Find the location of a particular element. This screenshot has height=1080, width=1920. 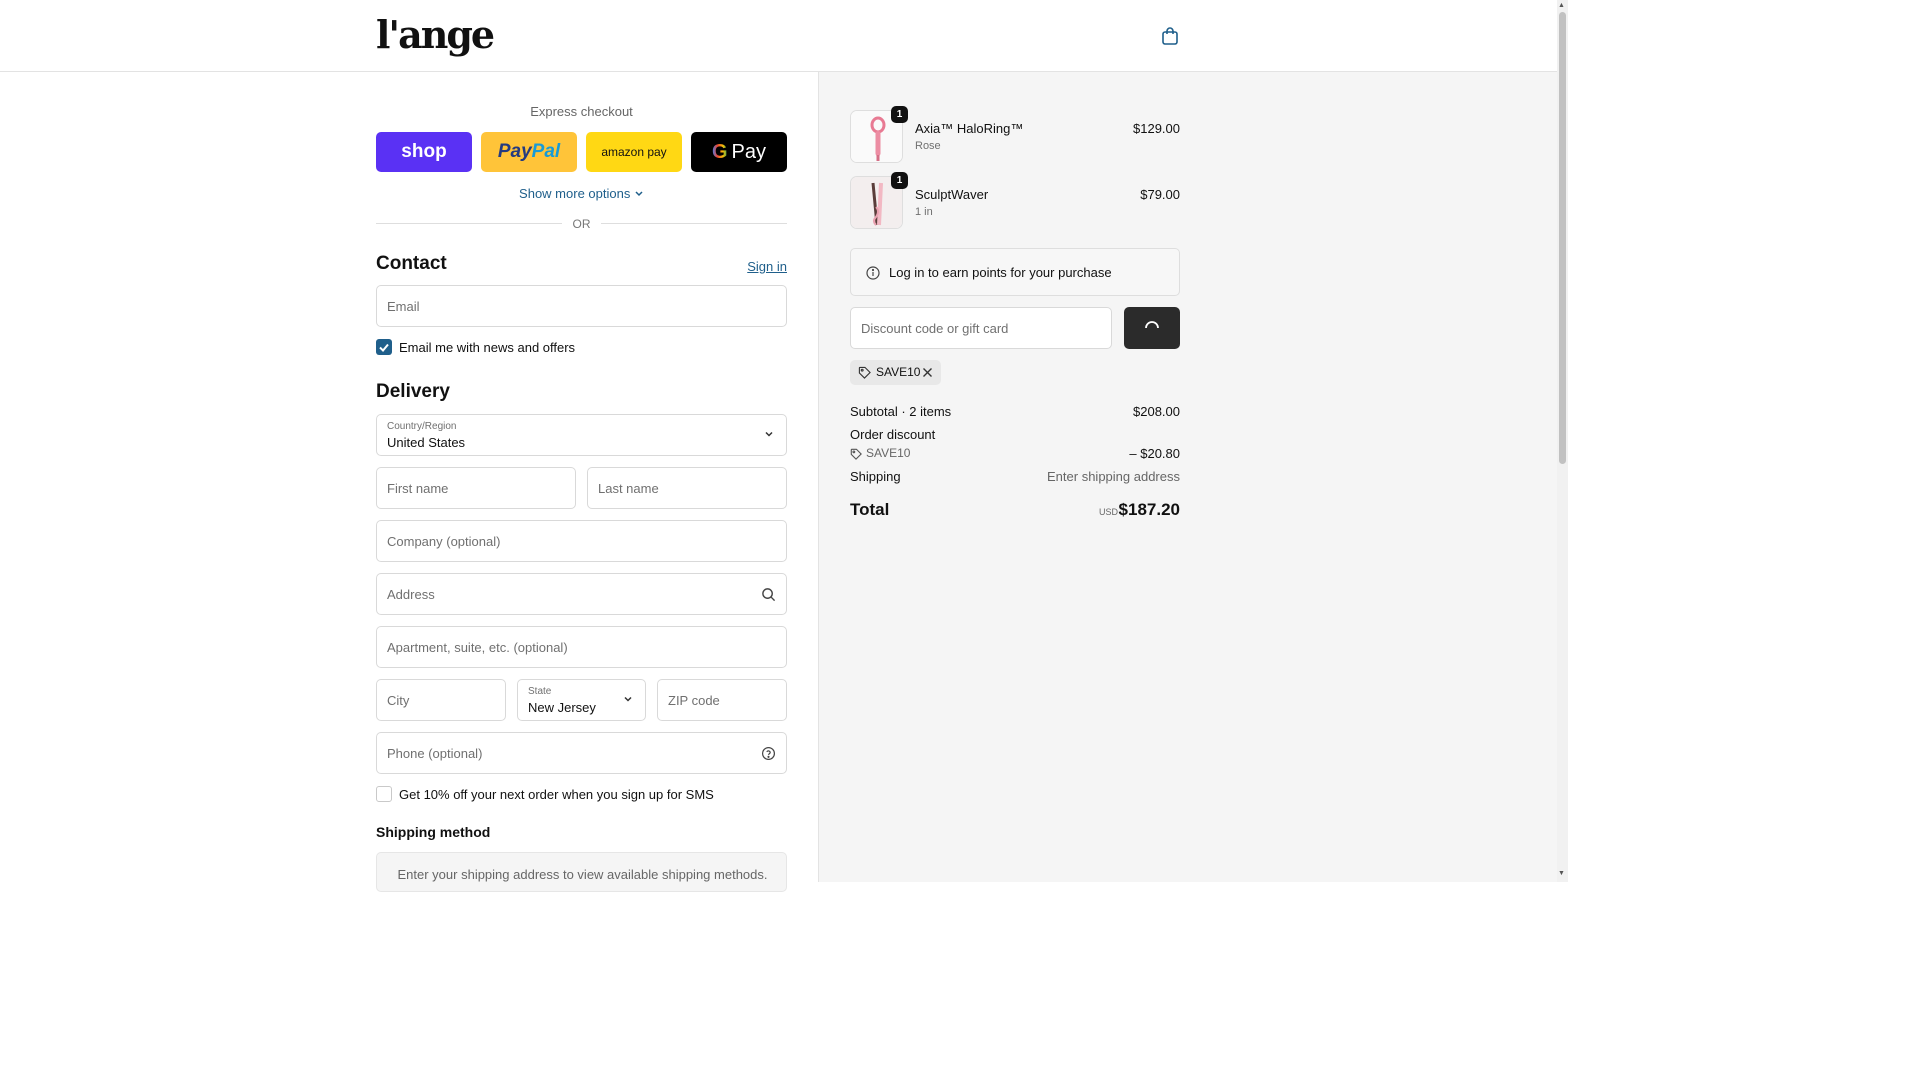

delivery-title: Delivery is located at coordinates (413, 391).